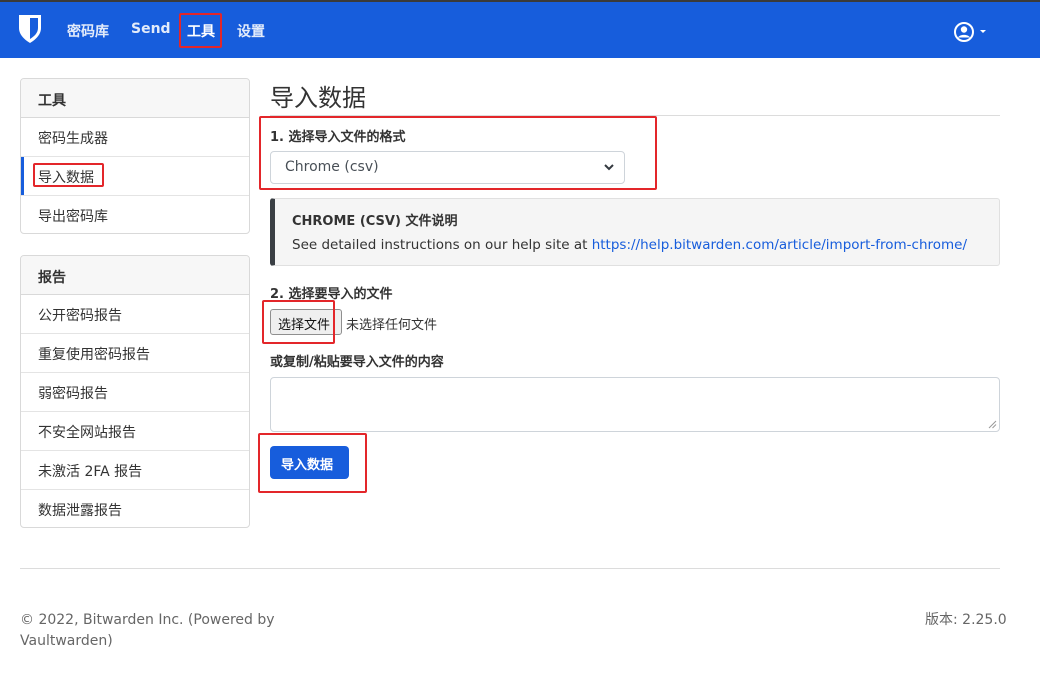 Image resolution: width=1040 pixels, height=684 pixels. I want to click on footer-version: 版本: 2.25.0, so click(966, 620).